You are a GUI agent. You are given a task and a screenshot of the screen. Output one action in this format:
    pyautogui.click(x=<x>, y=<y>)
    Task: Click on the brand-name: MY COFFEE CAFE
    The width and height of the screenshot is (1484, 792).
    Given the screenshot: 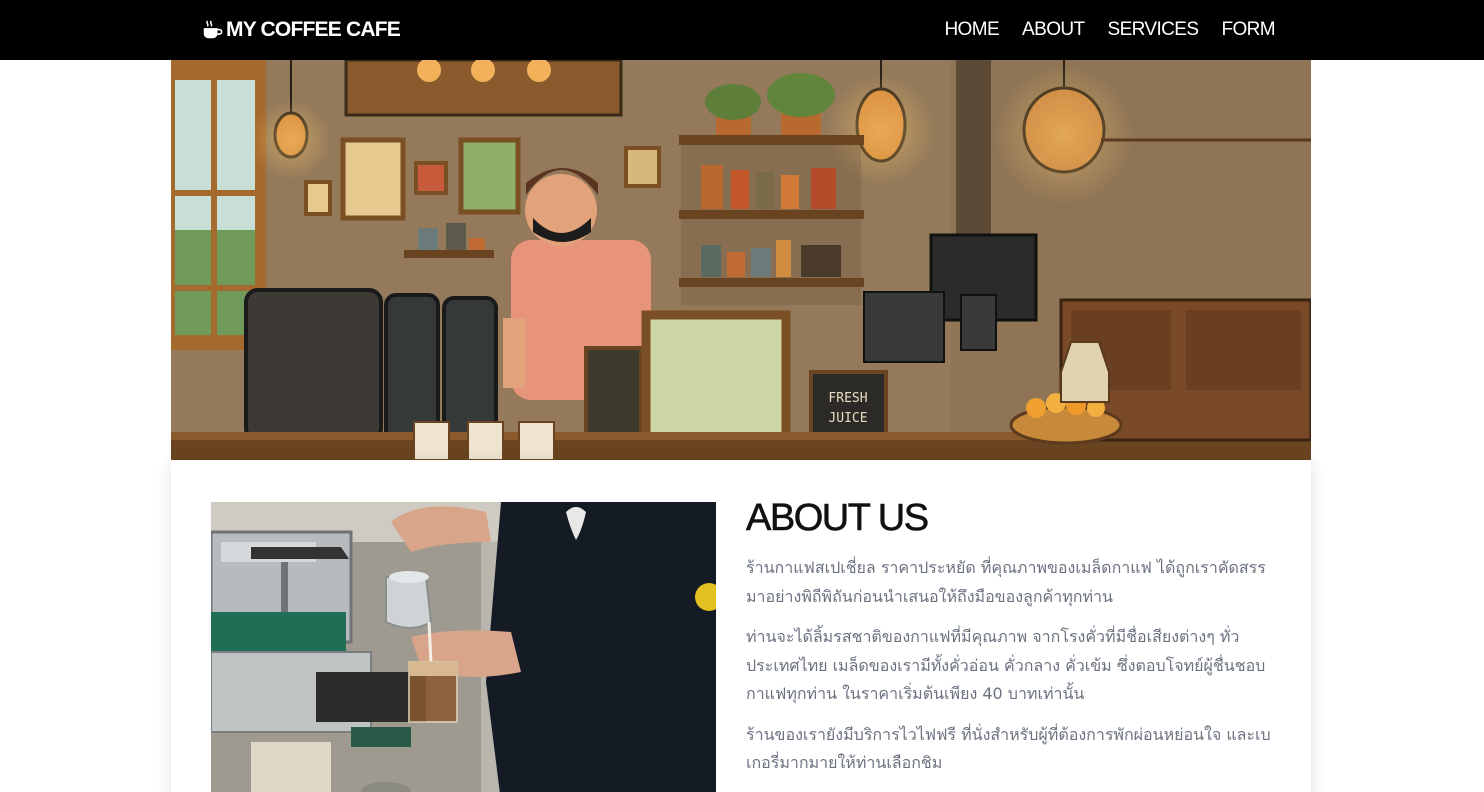 What is the action you would take?
    pyautogui.click(x=313, y=29)
    